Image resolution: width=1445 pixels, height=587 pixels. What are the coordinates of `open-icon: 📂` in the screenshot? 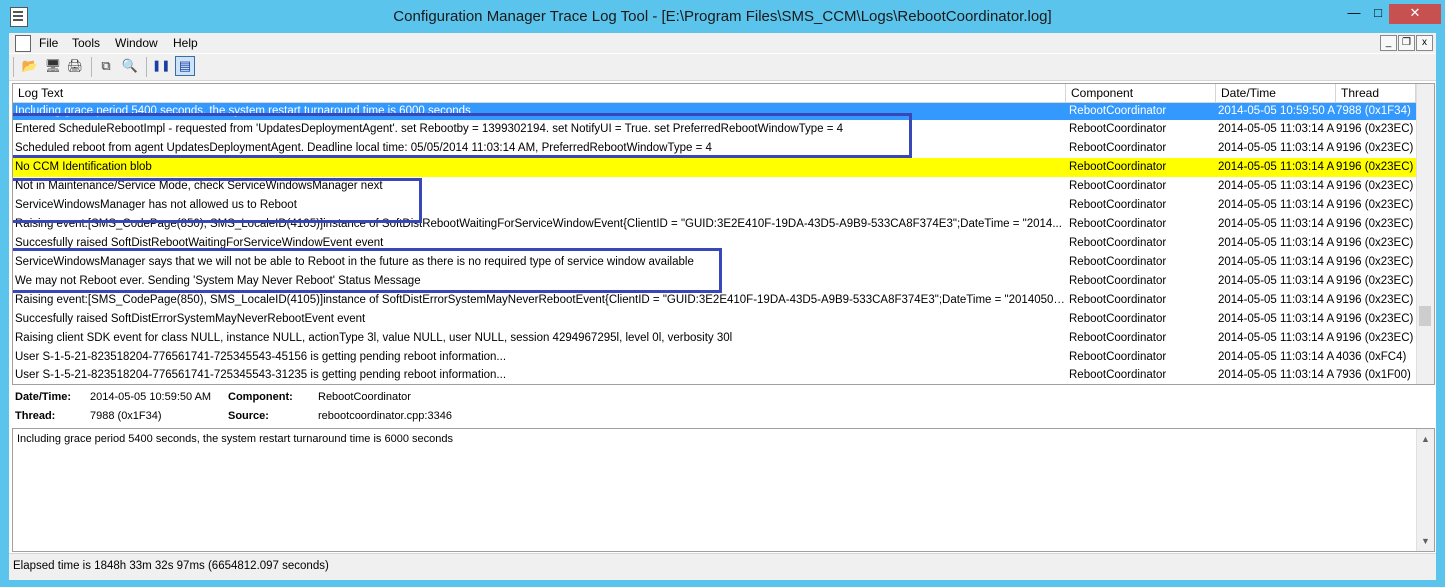 It's located at (30, 66).